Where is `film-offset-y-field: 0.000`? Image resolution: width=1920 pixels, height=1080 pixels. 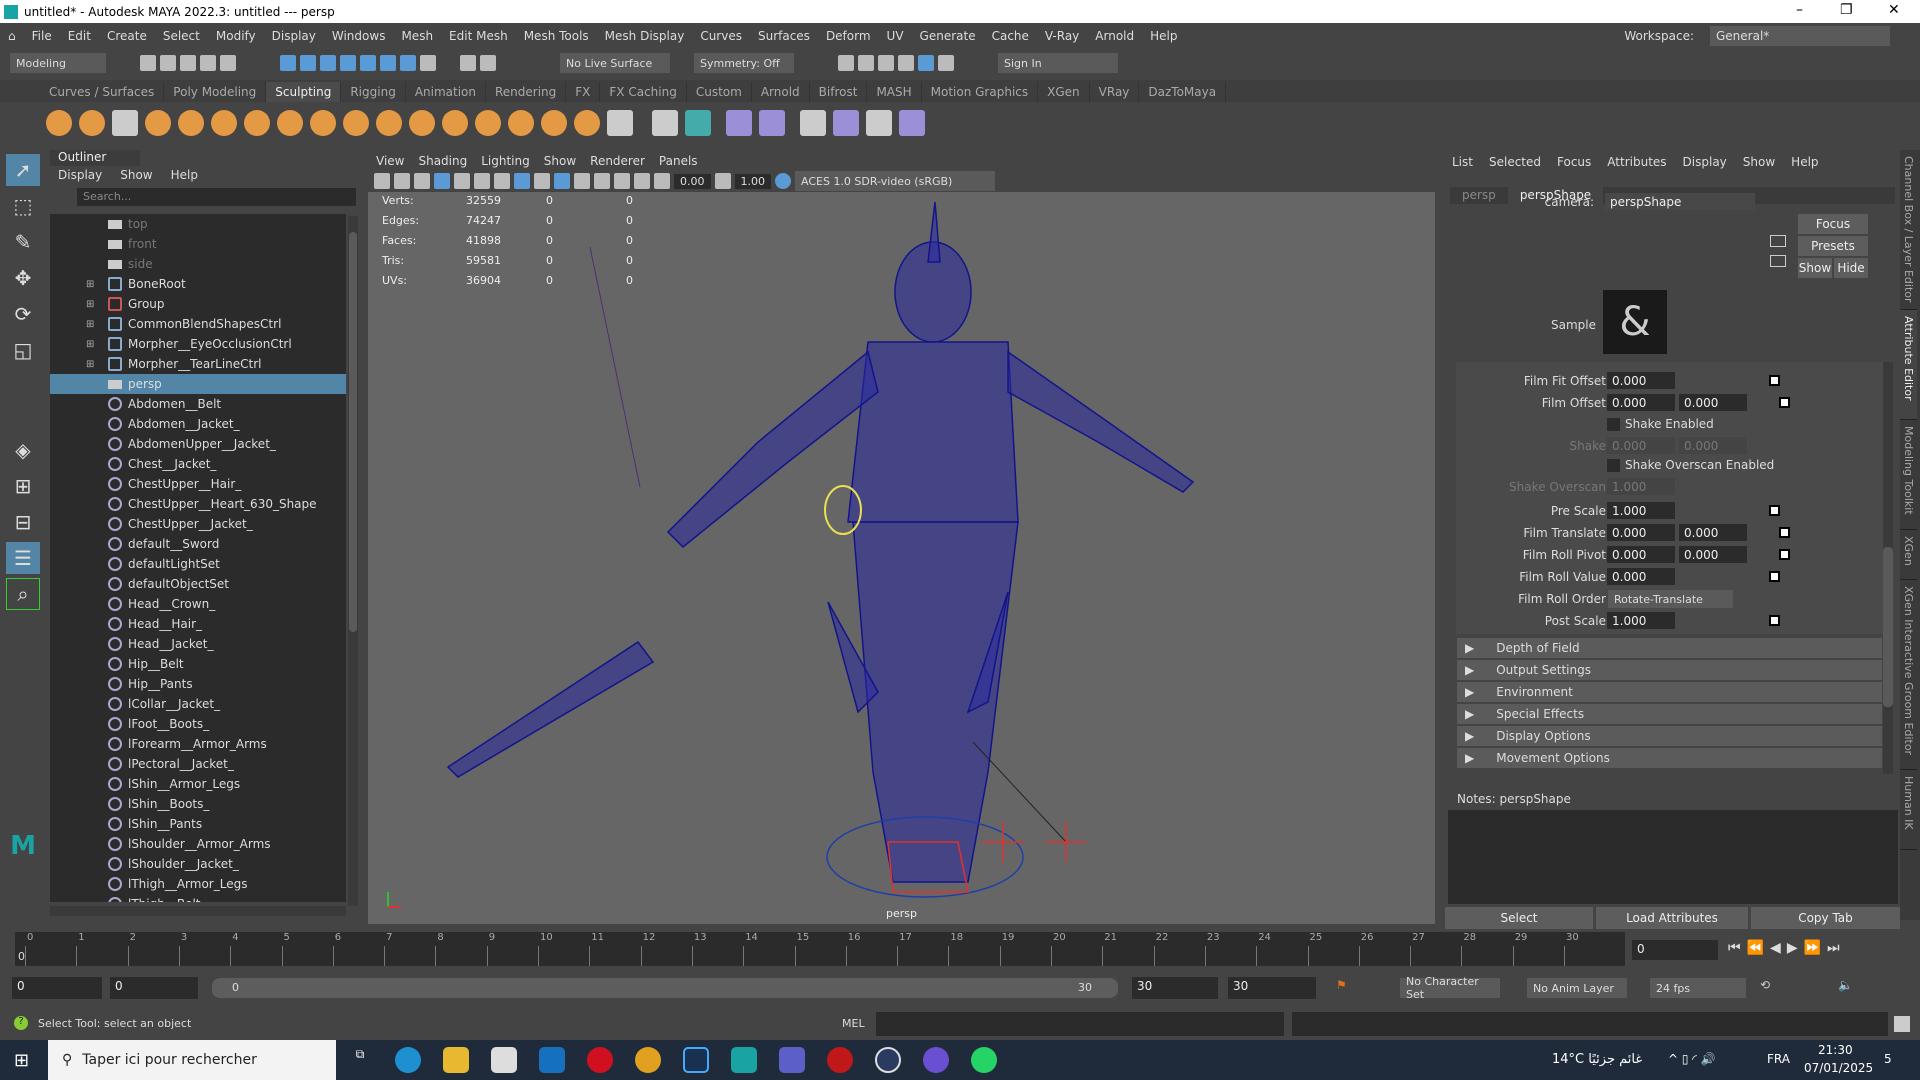 film-offset-y-field: 0.000 is located at coordinates (1713, 402).